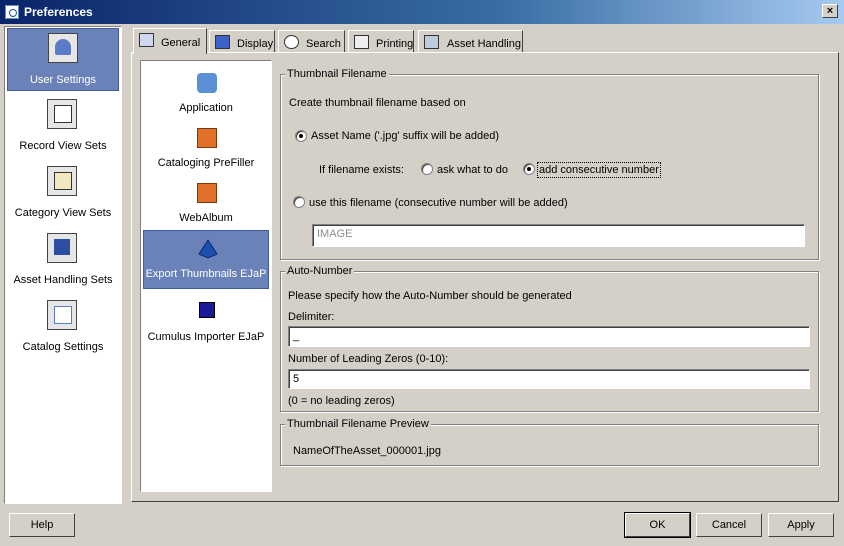  I want to click on ok-button: OK, so click(657, 525).